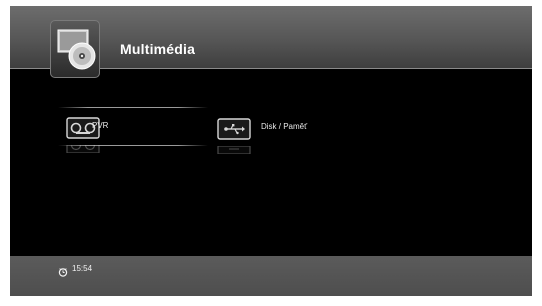 This screenshot has width=542, height=306. Describe the element at coordinates (234, 129) in the screenshot. I see `usb-icon` at that location.